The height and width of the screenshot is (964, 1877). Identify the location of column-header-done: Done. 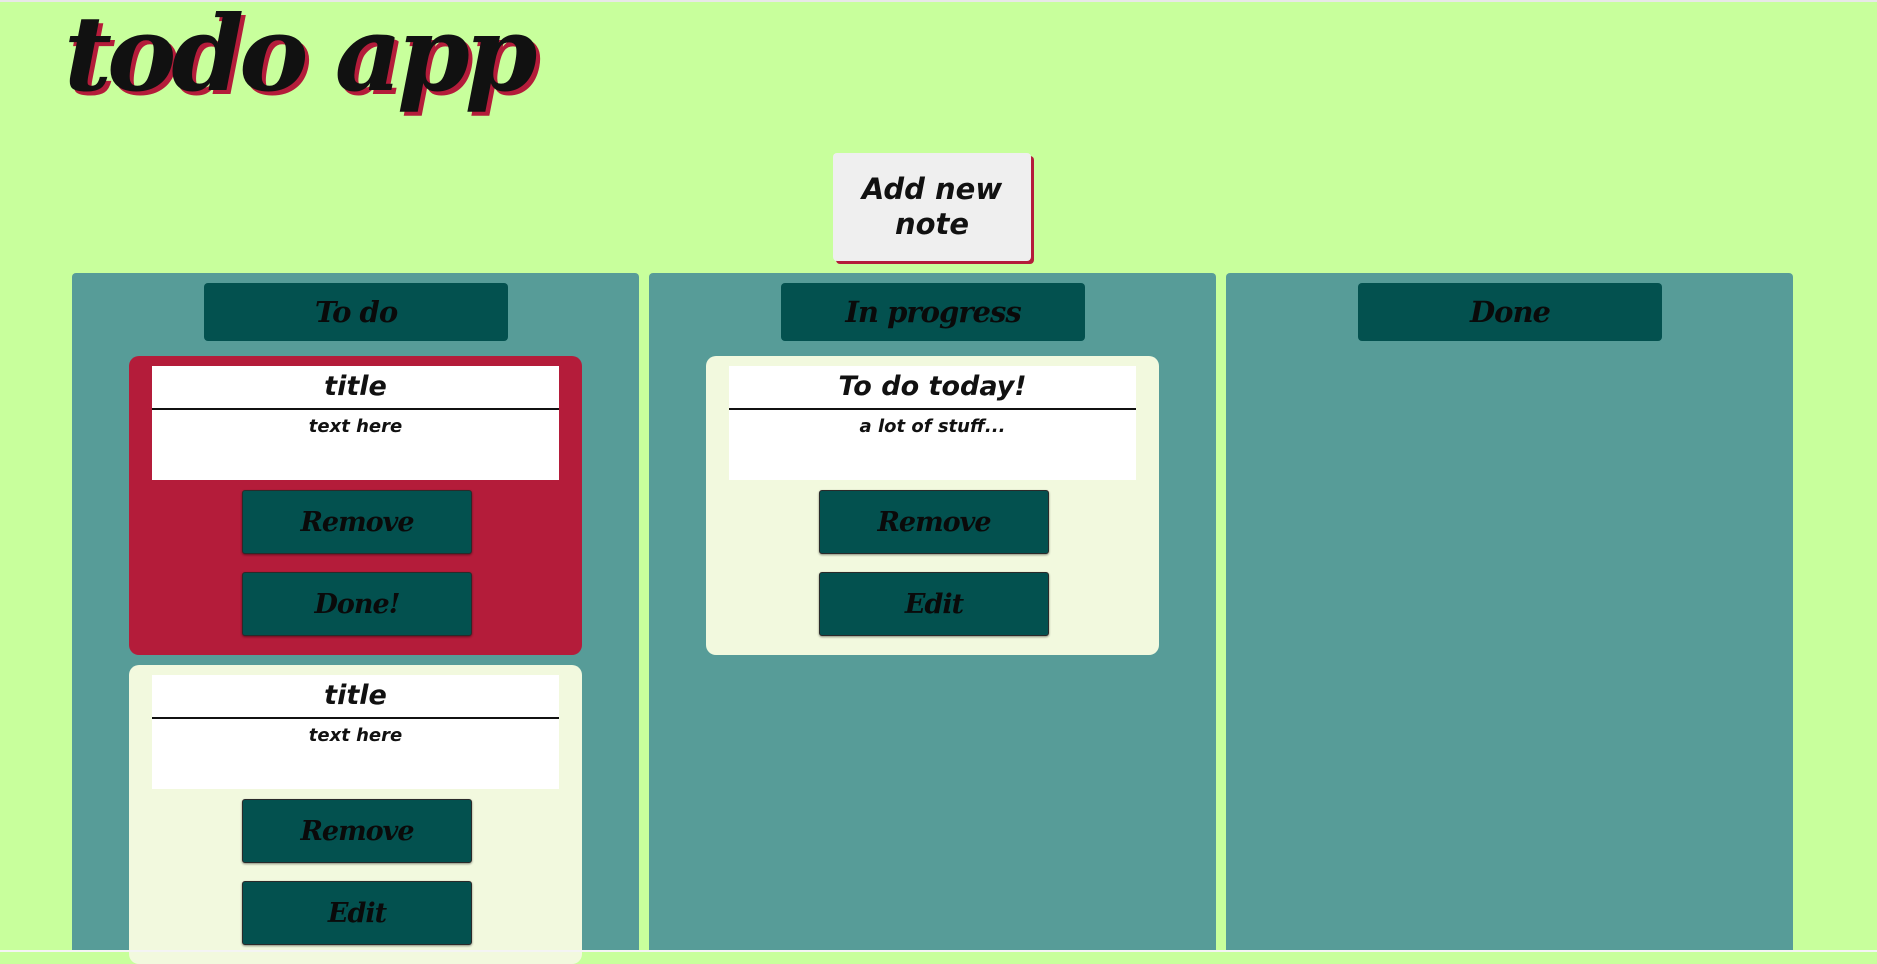
(1510, 312).